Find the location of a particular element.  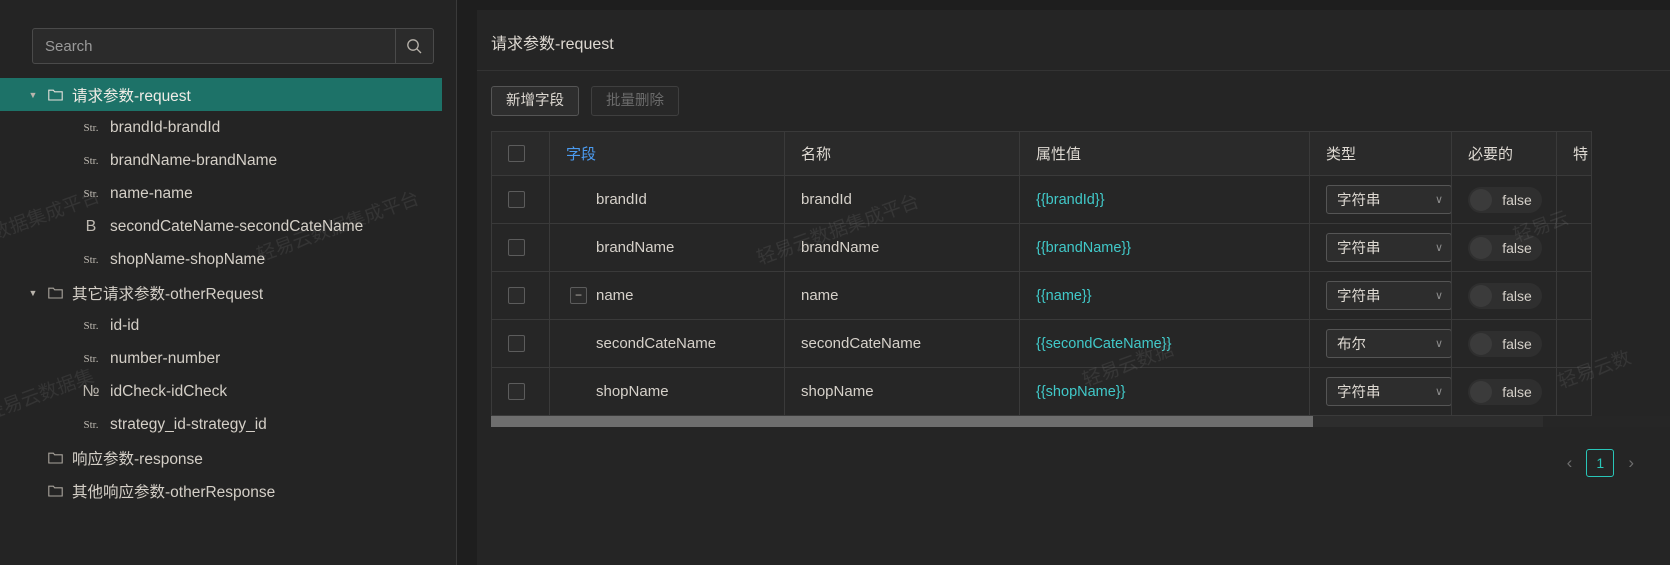

batch-delete-button: 批量删除 is located at coordinates (635, 101).